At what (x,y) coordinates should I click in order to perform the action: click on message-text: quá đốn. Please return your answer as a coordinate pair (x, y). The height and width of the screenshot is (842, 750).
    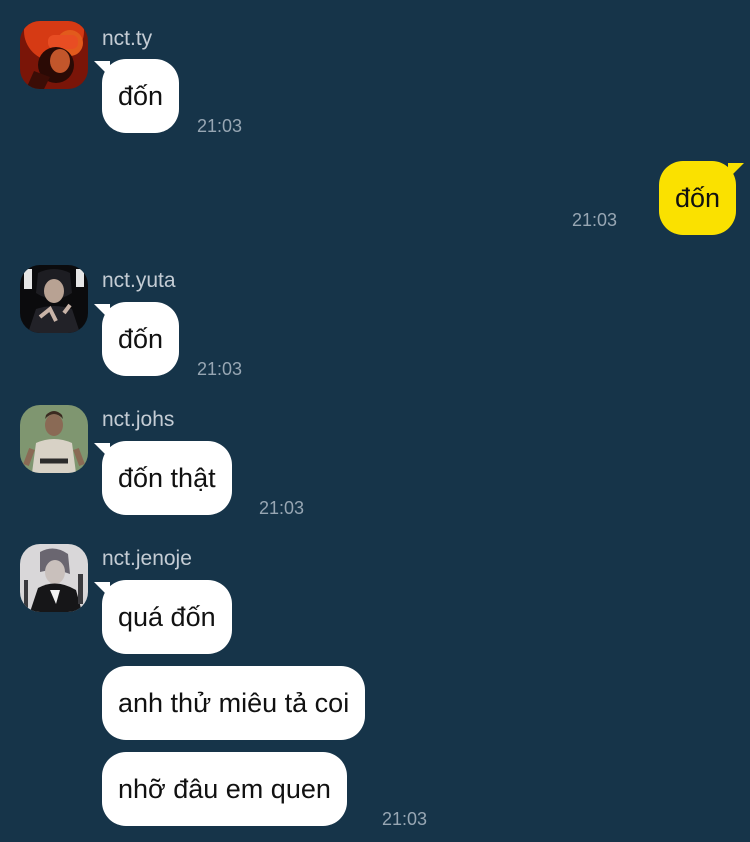
    Looking at the image, I should click on (167, 617).